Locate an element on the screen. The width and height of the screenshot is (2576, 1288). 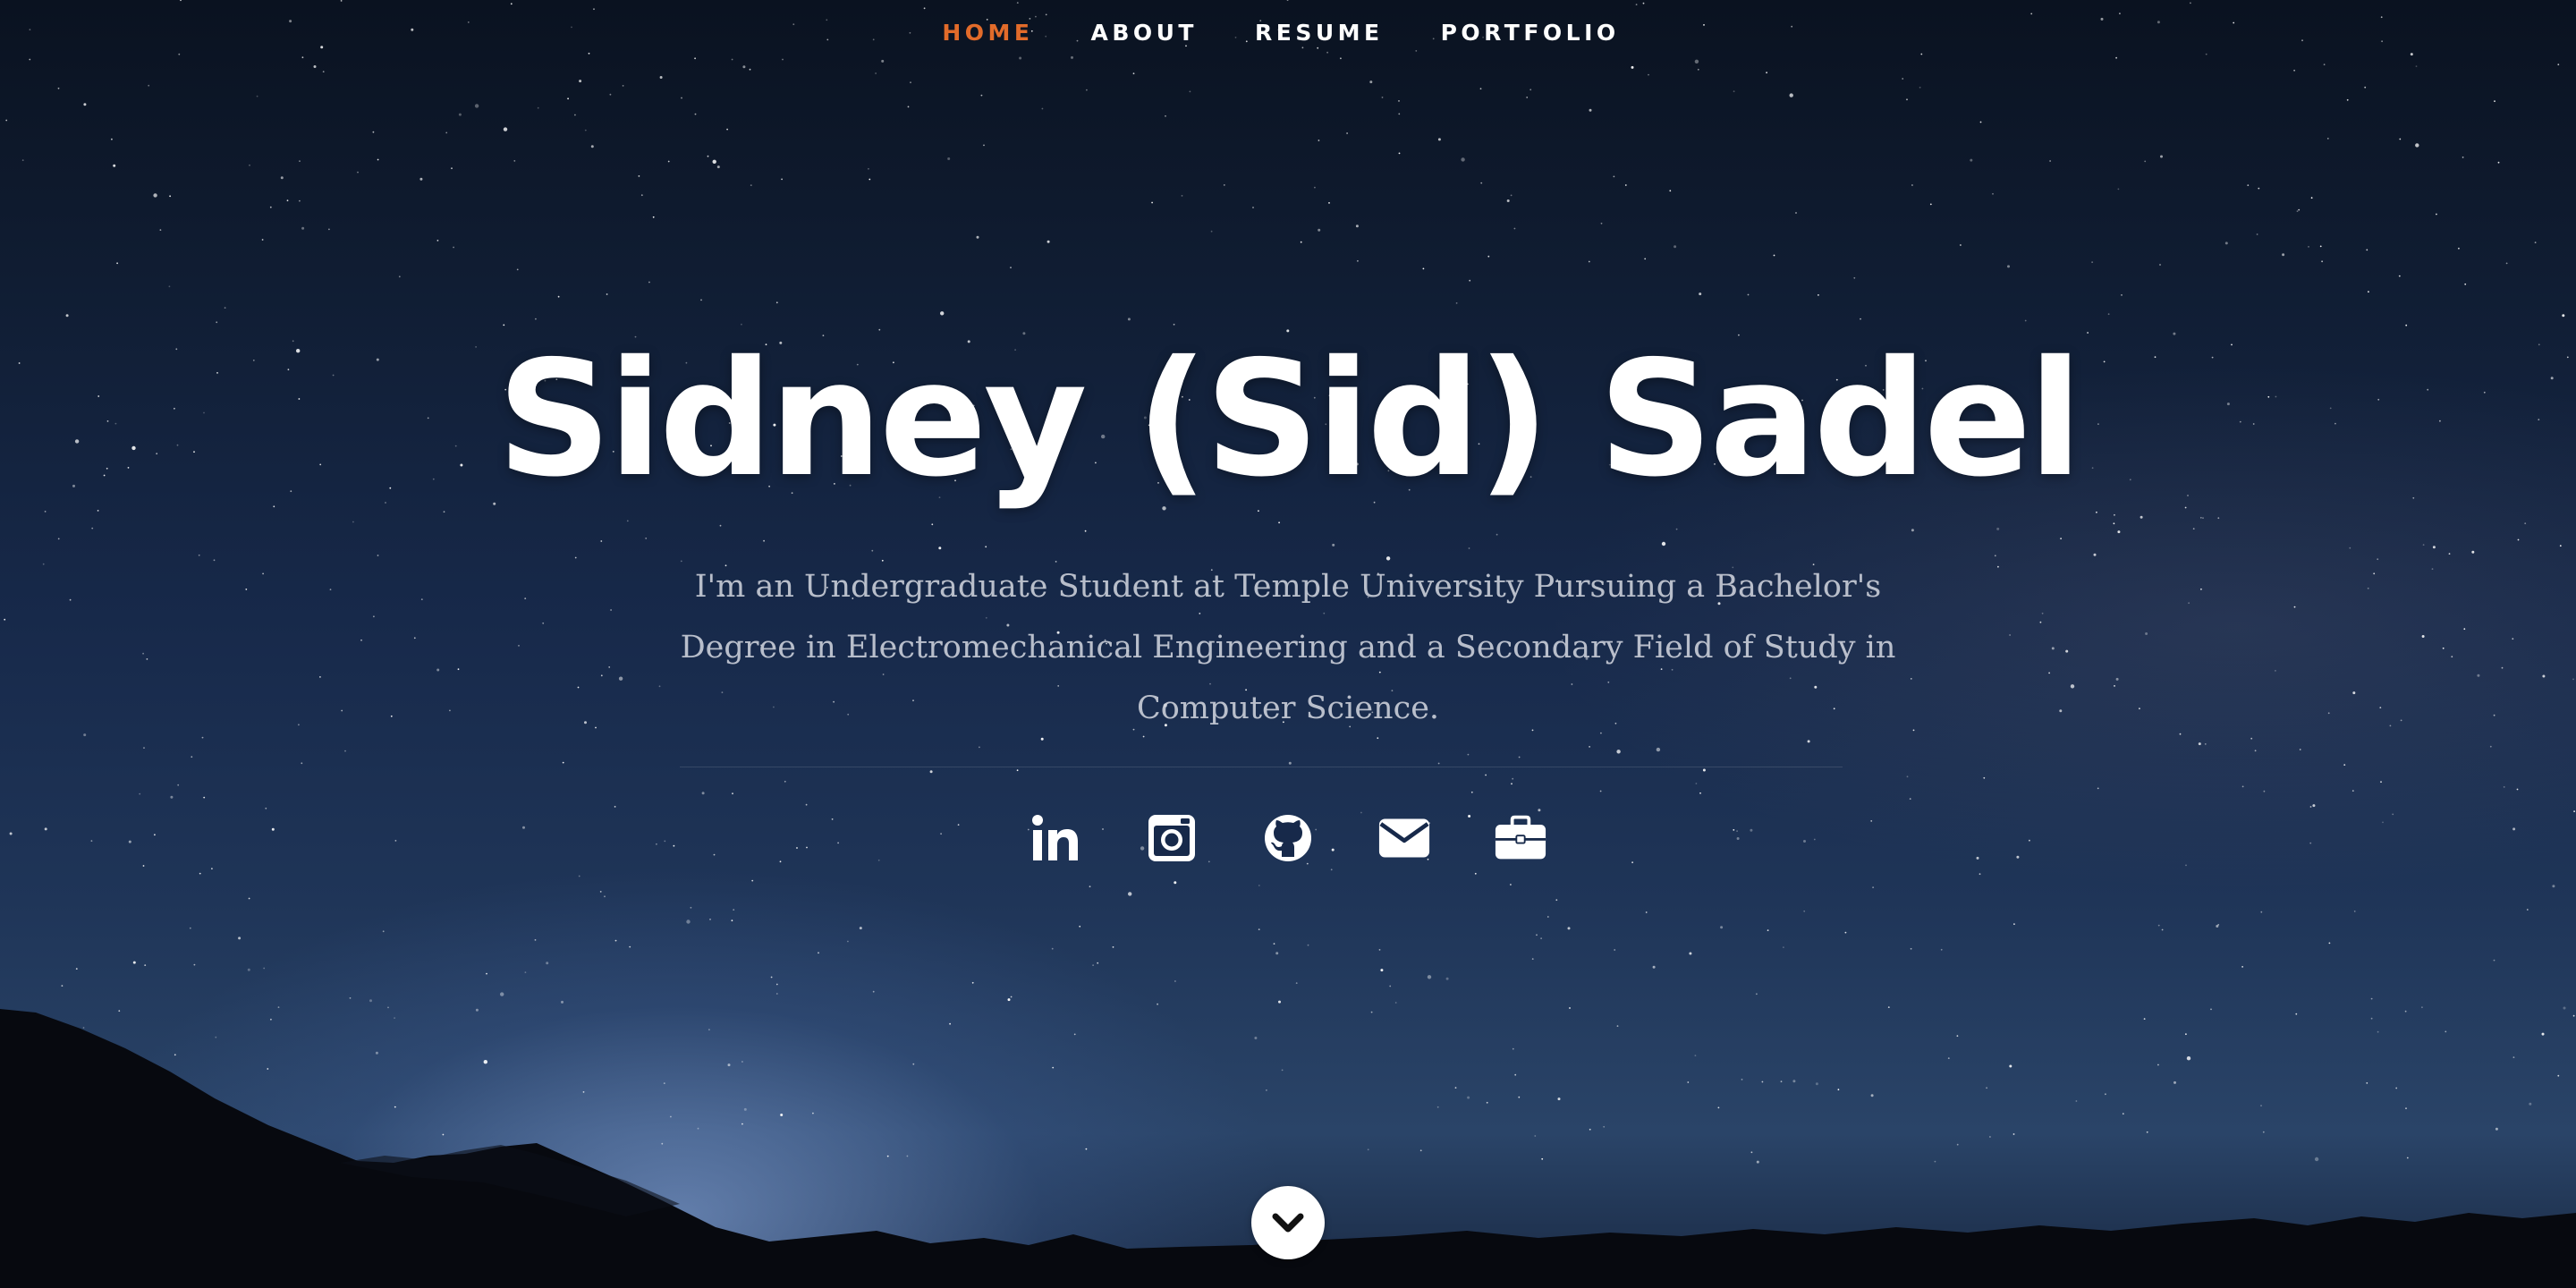
top-navigation: HOME ABOUT RESUME PORTFOLIO is located at coordinates (1288, 33).